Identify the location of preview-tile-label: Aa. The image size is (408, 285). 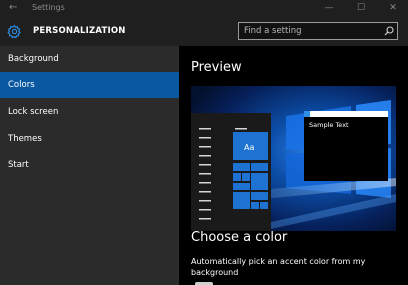
(249, 147).